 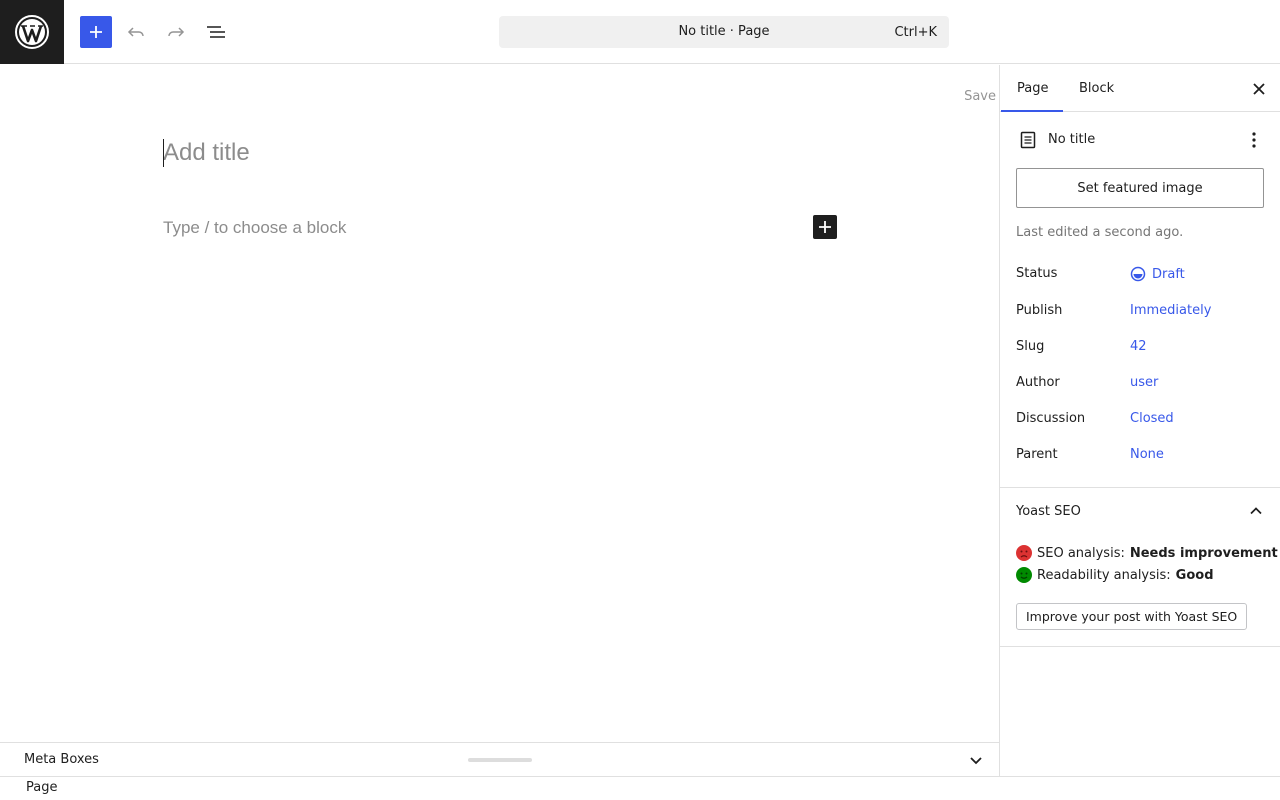 I want to click on shortcut-hint: Ctrl+K, so click(x=915, y=32).